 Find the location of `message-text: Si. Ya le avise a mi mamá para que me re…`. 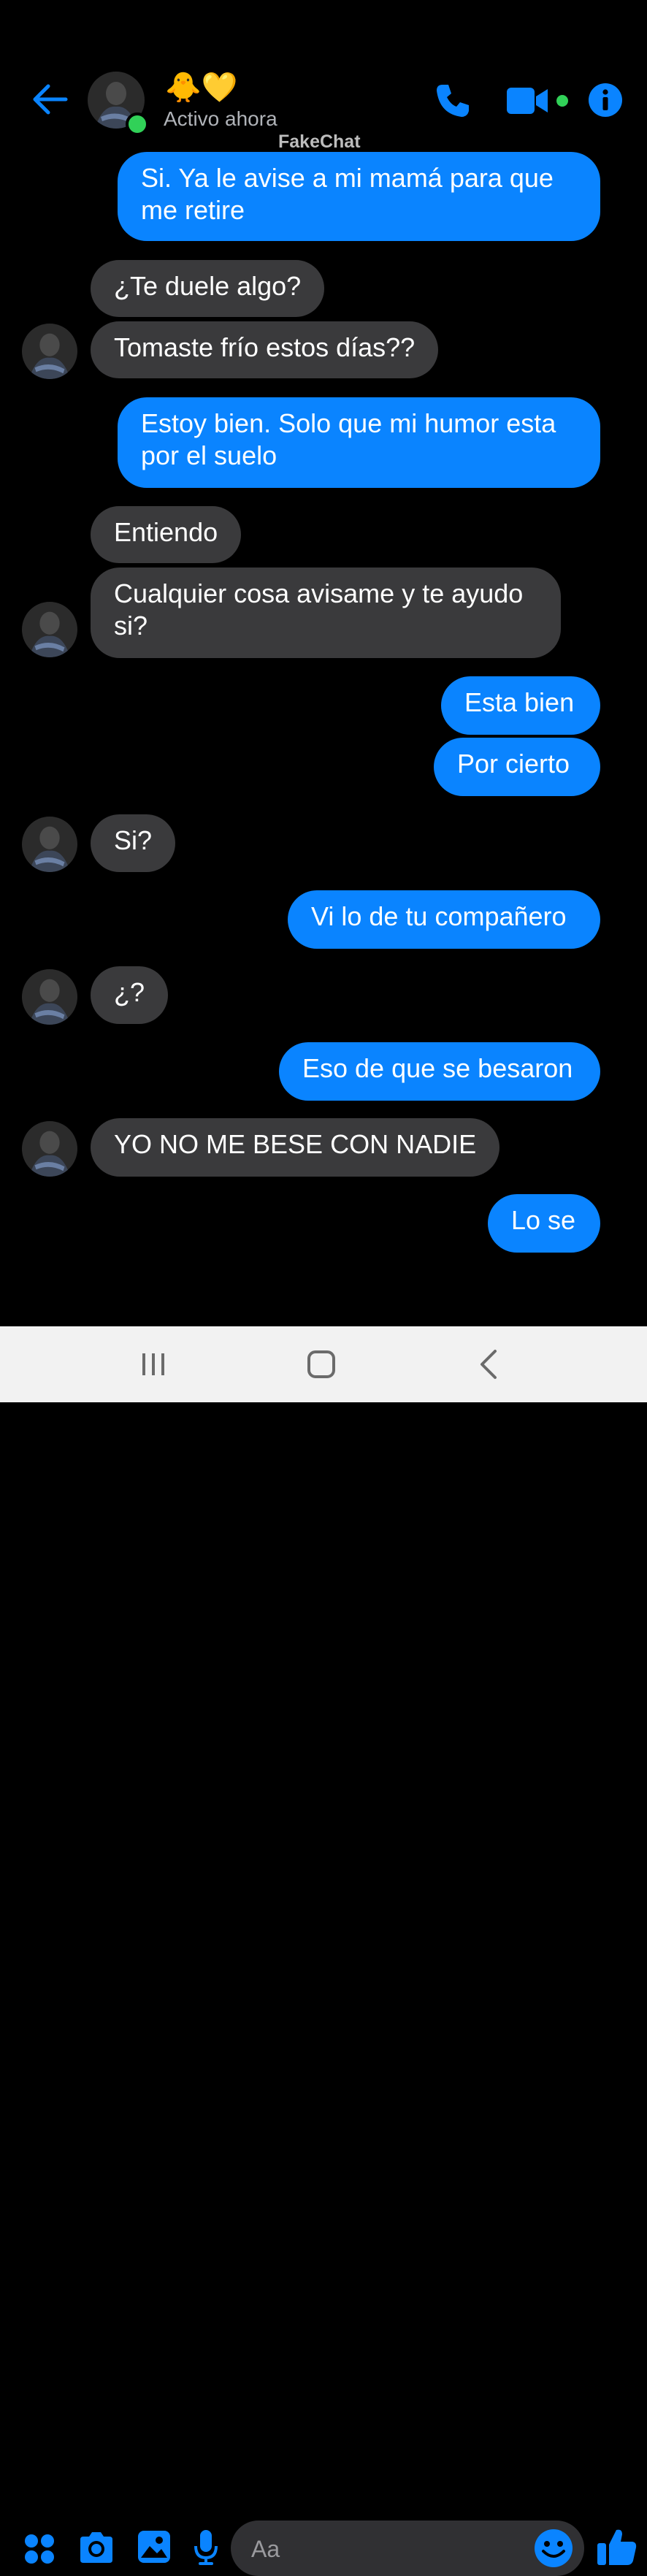

message-text: Si. Ya le avise a mi mamá para que me re… is located at coordinates (348, 194).